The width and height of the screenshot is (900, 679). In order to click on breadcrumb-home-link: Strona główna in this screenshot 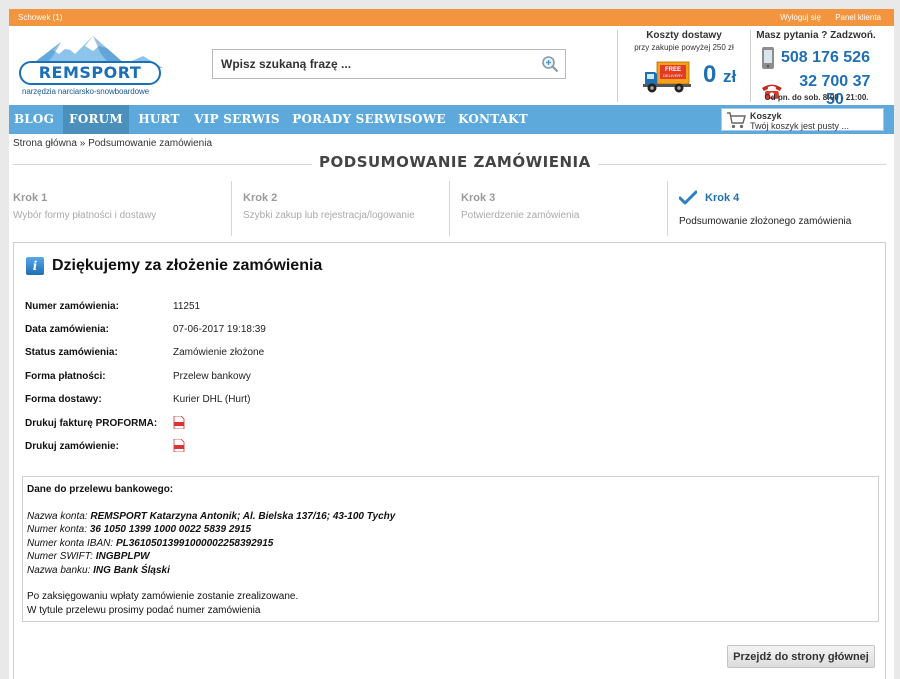, I will do `click(45, 143)`.